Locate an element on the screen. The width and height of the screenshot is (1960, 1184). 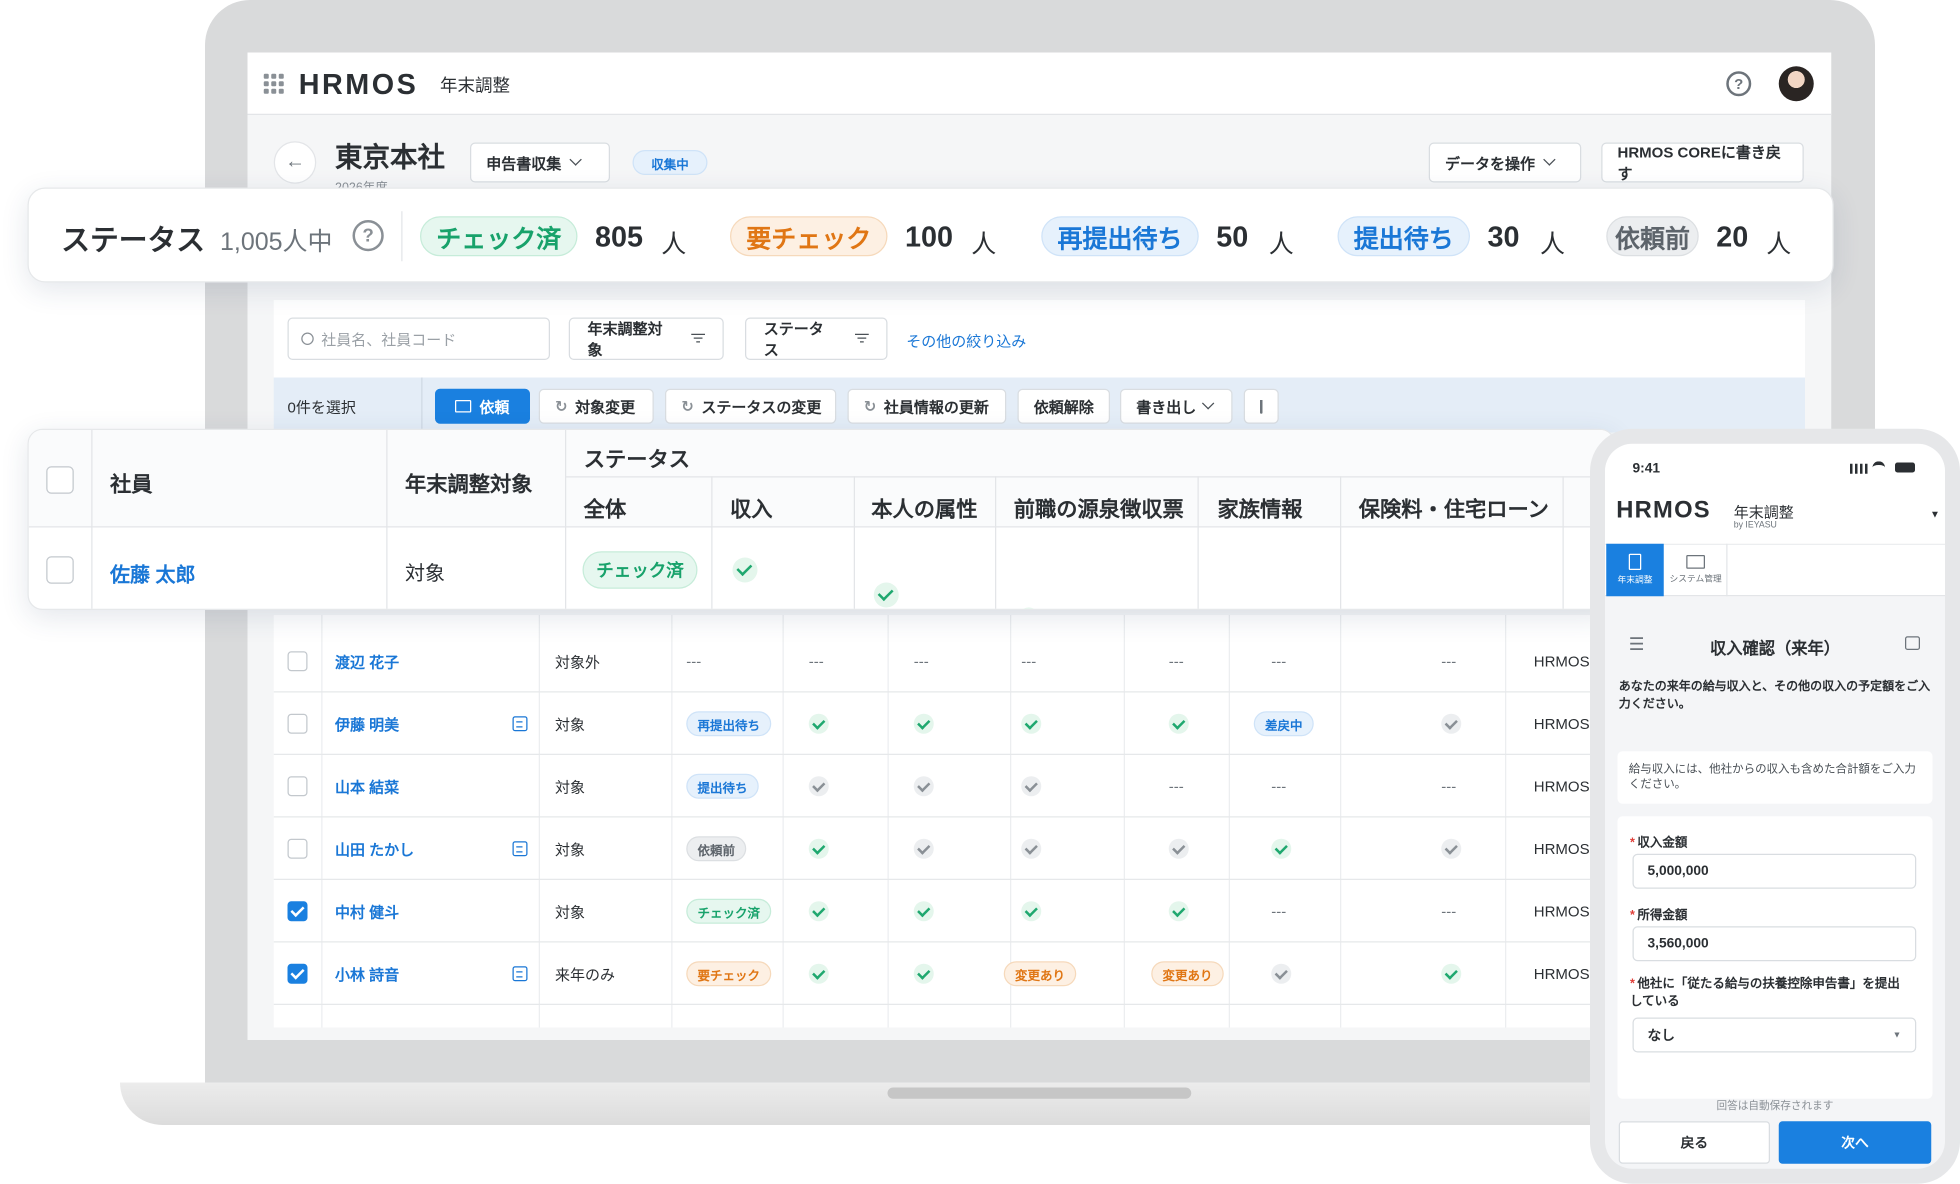
filter-icon is located at coordinates (862, 338).